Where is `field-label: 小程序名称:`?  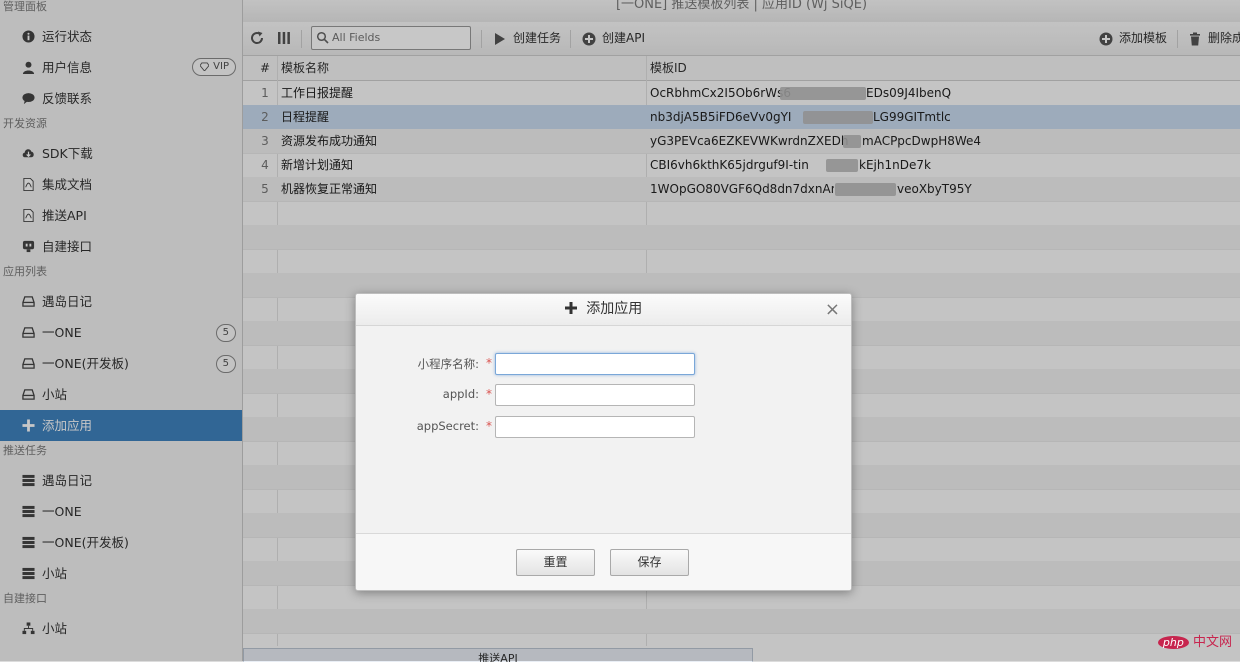
field-label: 小程序名称: is located at coordinates (448, 364).